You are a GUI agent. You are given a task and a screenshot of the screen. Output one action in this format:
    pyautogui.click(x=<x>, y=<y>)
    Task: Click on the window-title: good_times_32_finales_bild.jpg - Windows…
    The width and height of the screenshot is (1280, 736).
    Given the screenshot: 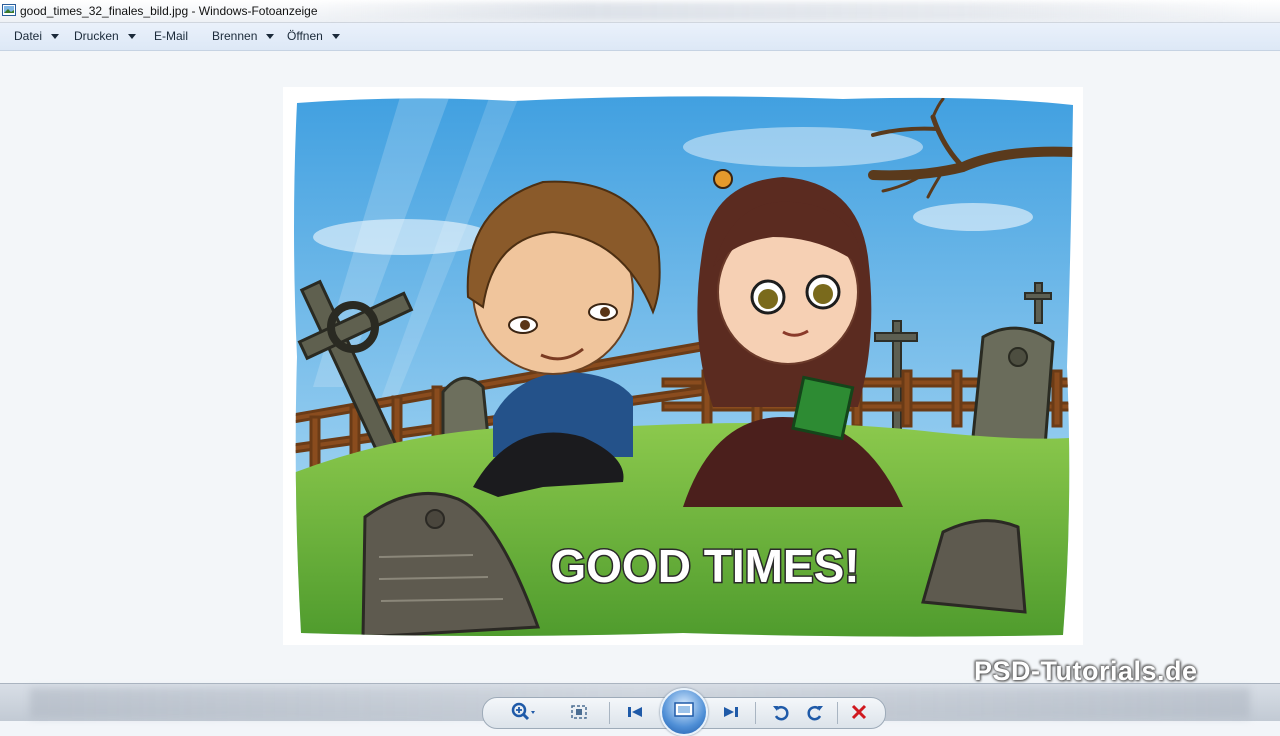 What is the action you would take?
    pyautogui.click(x=169, y=11)
    